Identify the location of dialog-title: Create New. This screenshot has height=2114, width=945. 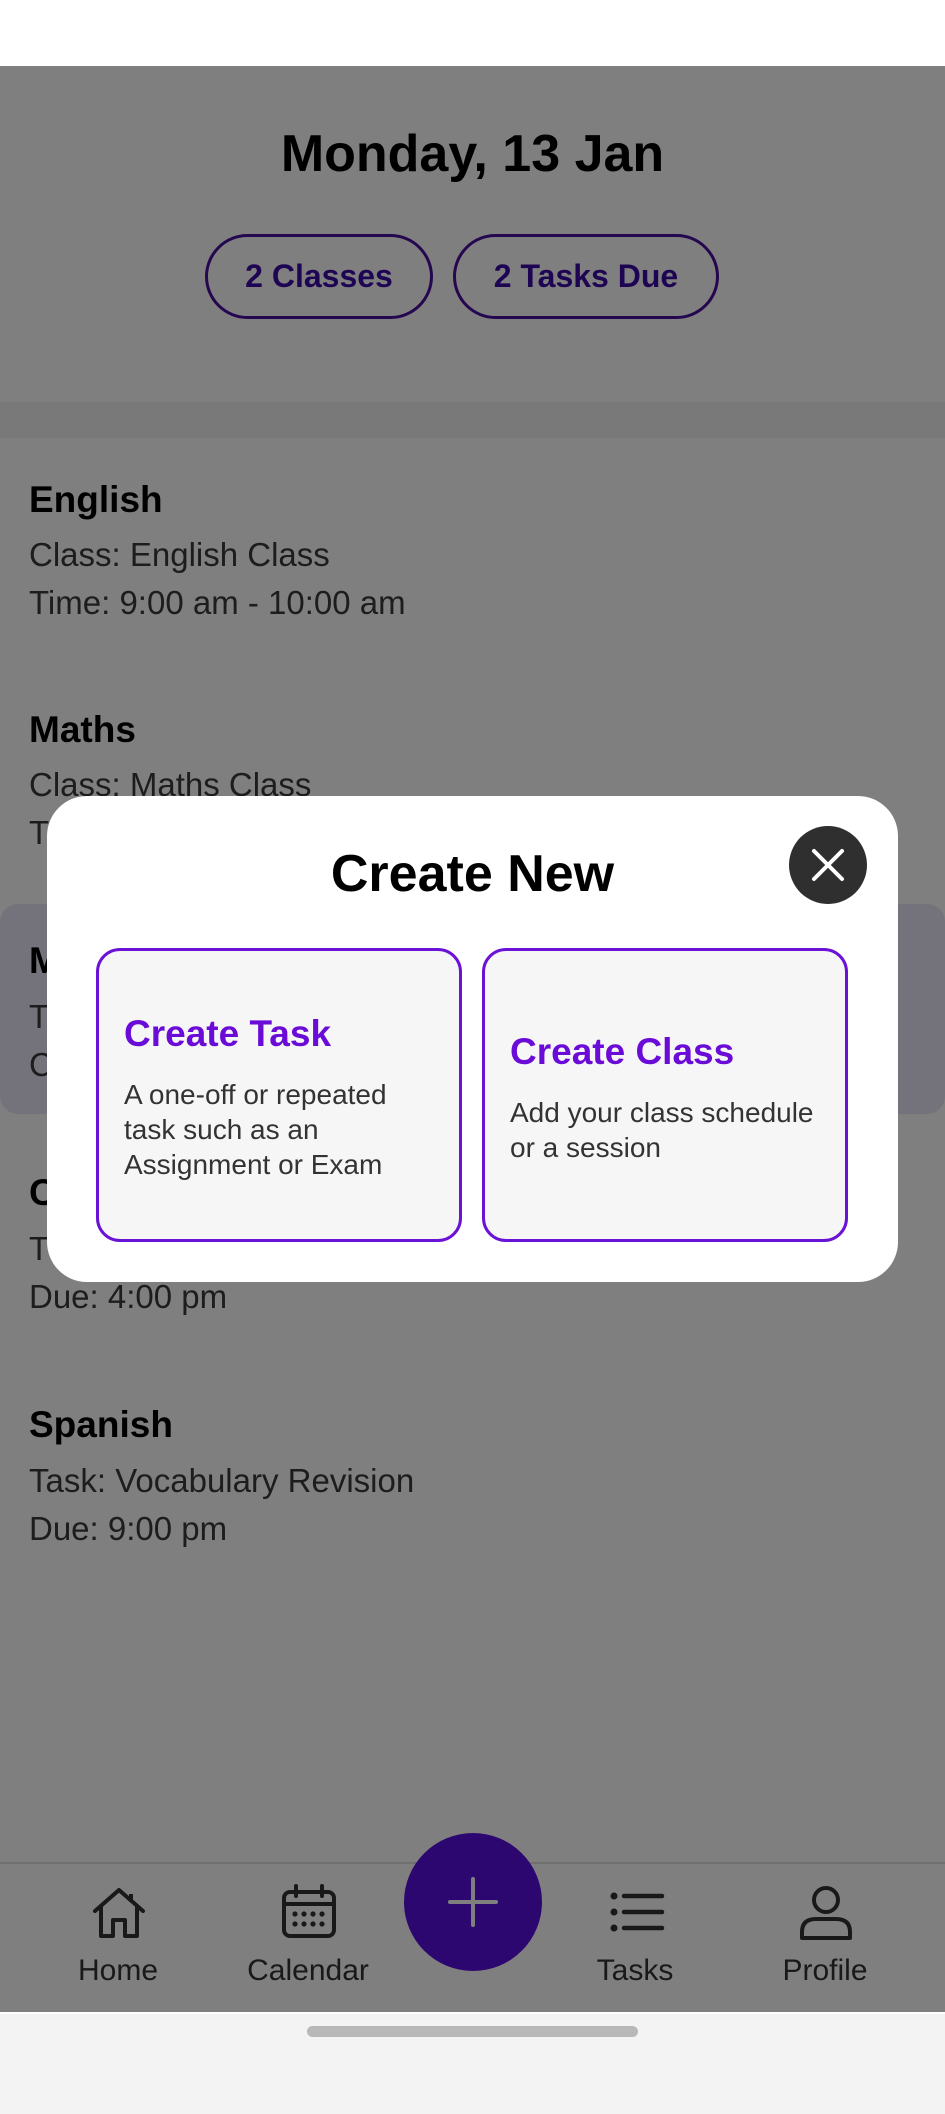
(472, 874).